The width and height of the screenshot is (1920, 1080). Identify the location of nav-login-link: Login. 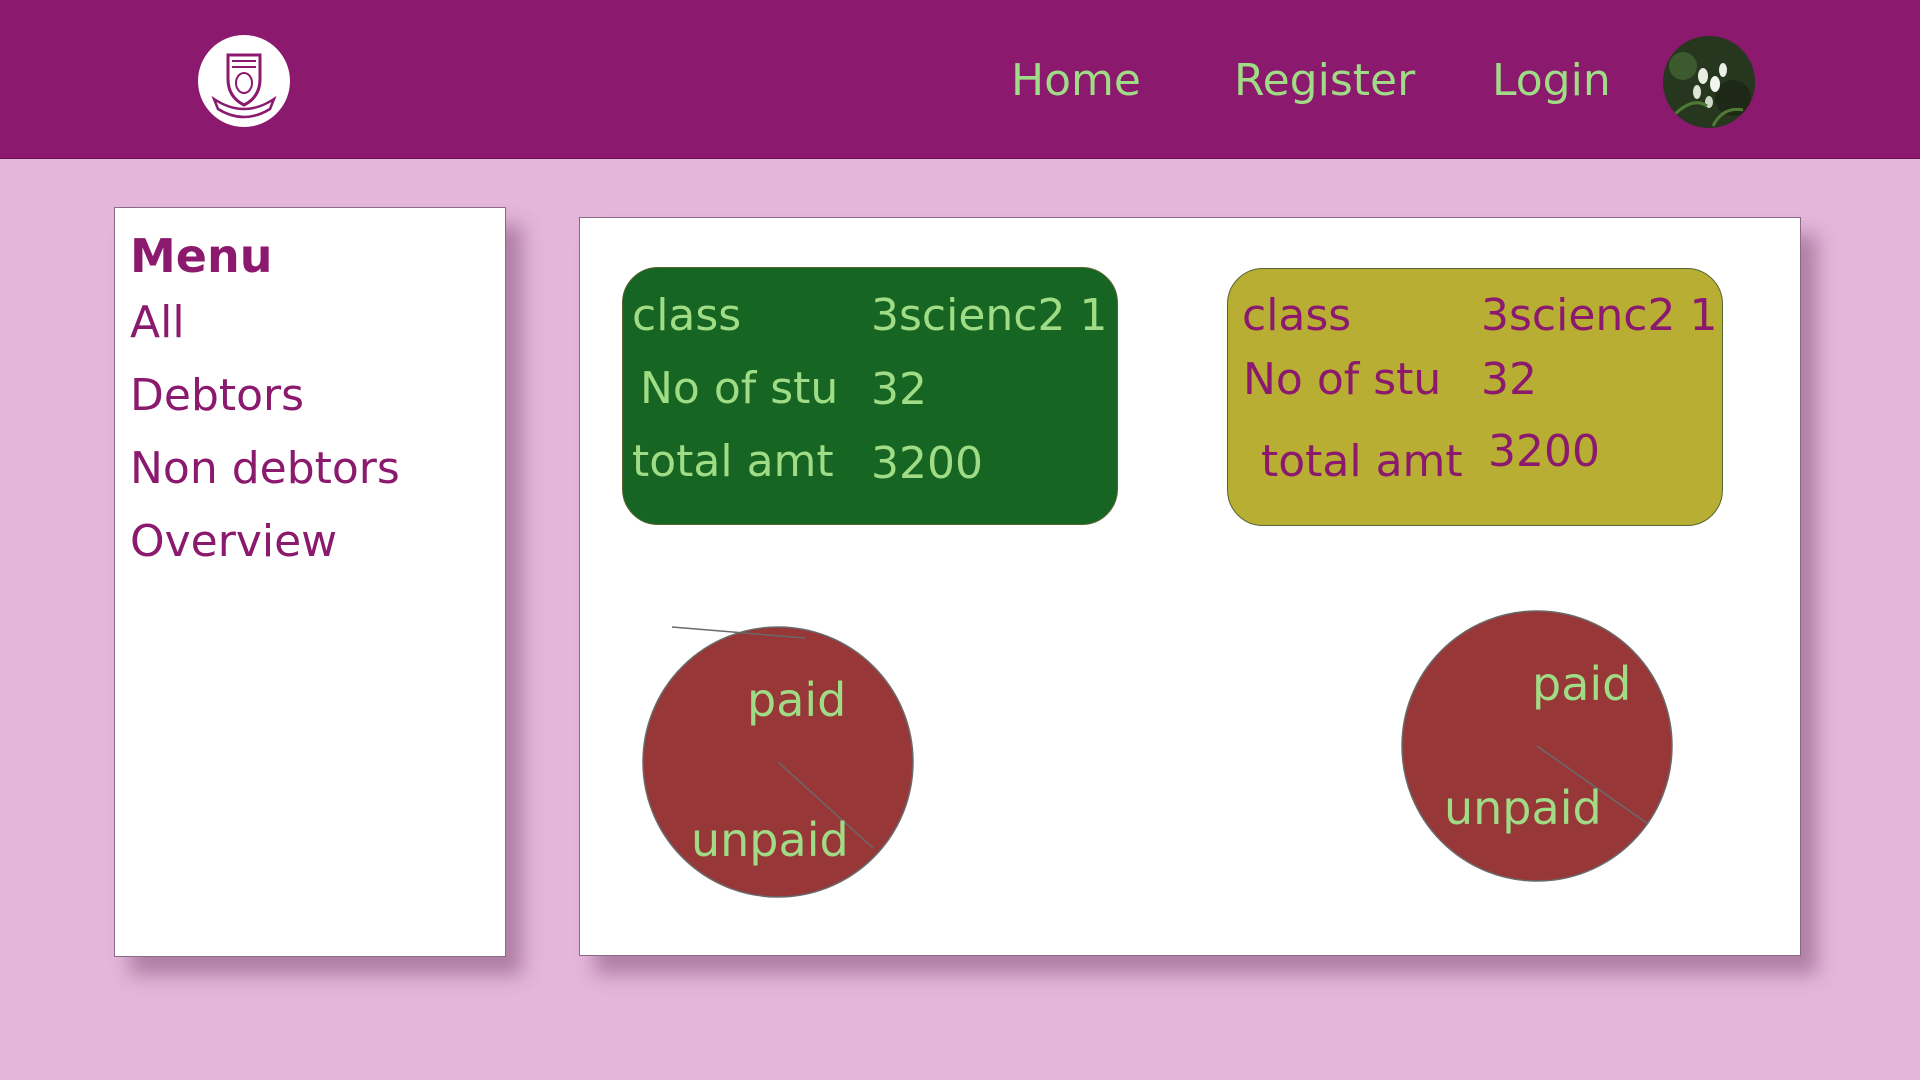
(1551, 81).